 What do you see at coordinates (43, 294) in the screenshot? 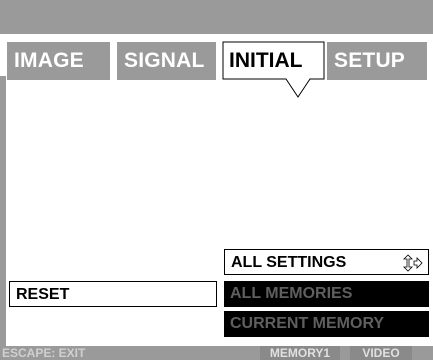
I see `reset-label: RESET` at bounding box center [43, 294].